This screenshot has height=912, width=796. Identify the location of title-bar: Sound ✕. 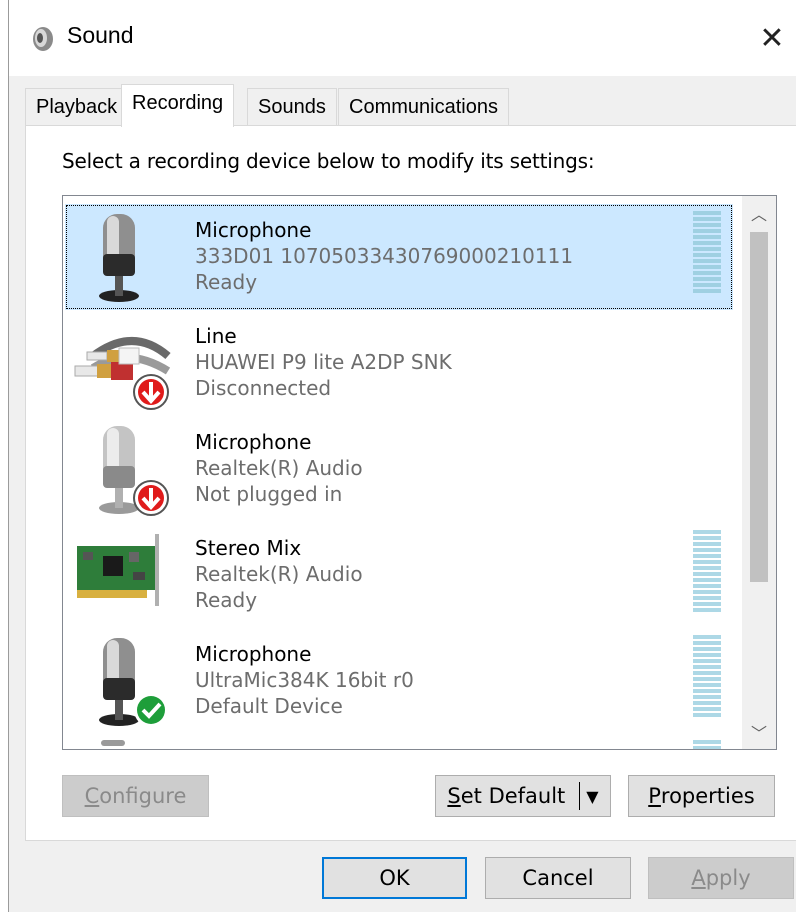
(402, 38).